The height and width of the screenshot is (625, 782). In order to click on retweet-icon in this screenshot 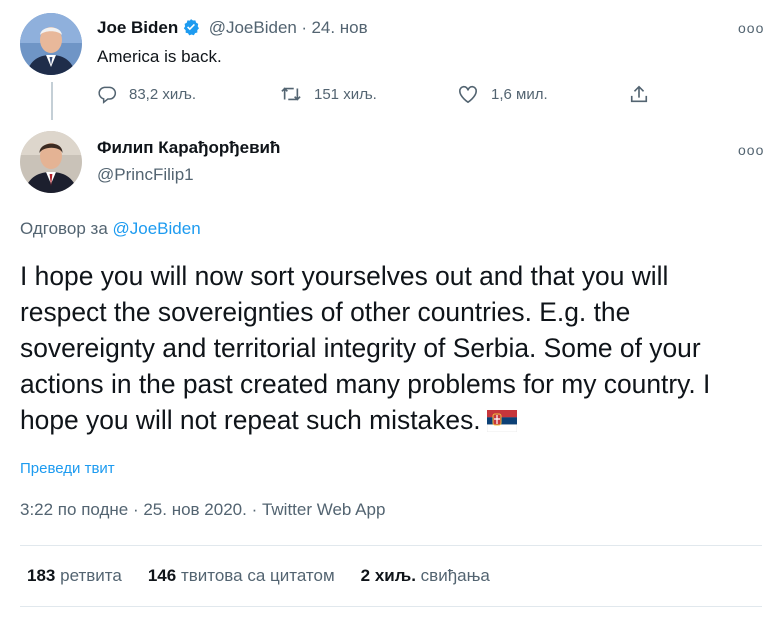, I will do `click(291, 94)`.